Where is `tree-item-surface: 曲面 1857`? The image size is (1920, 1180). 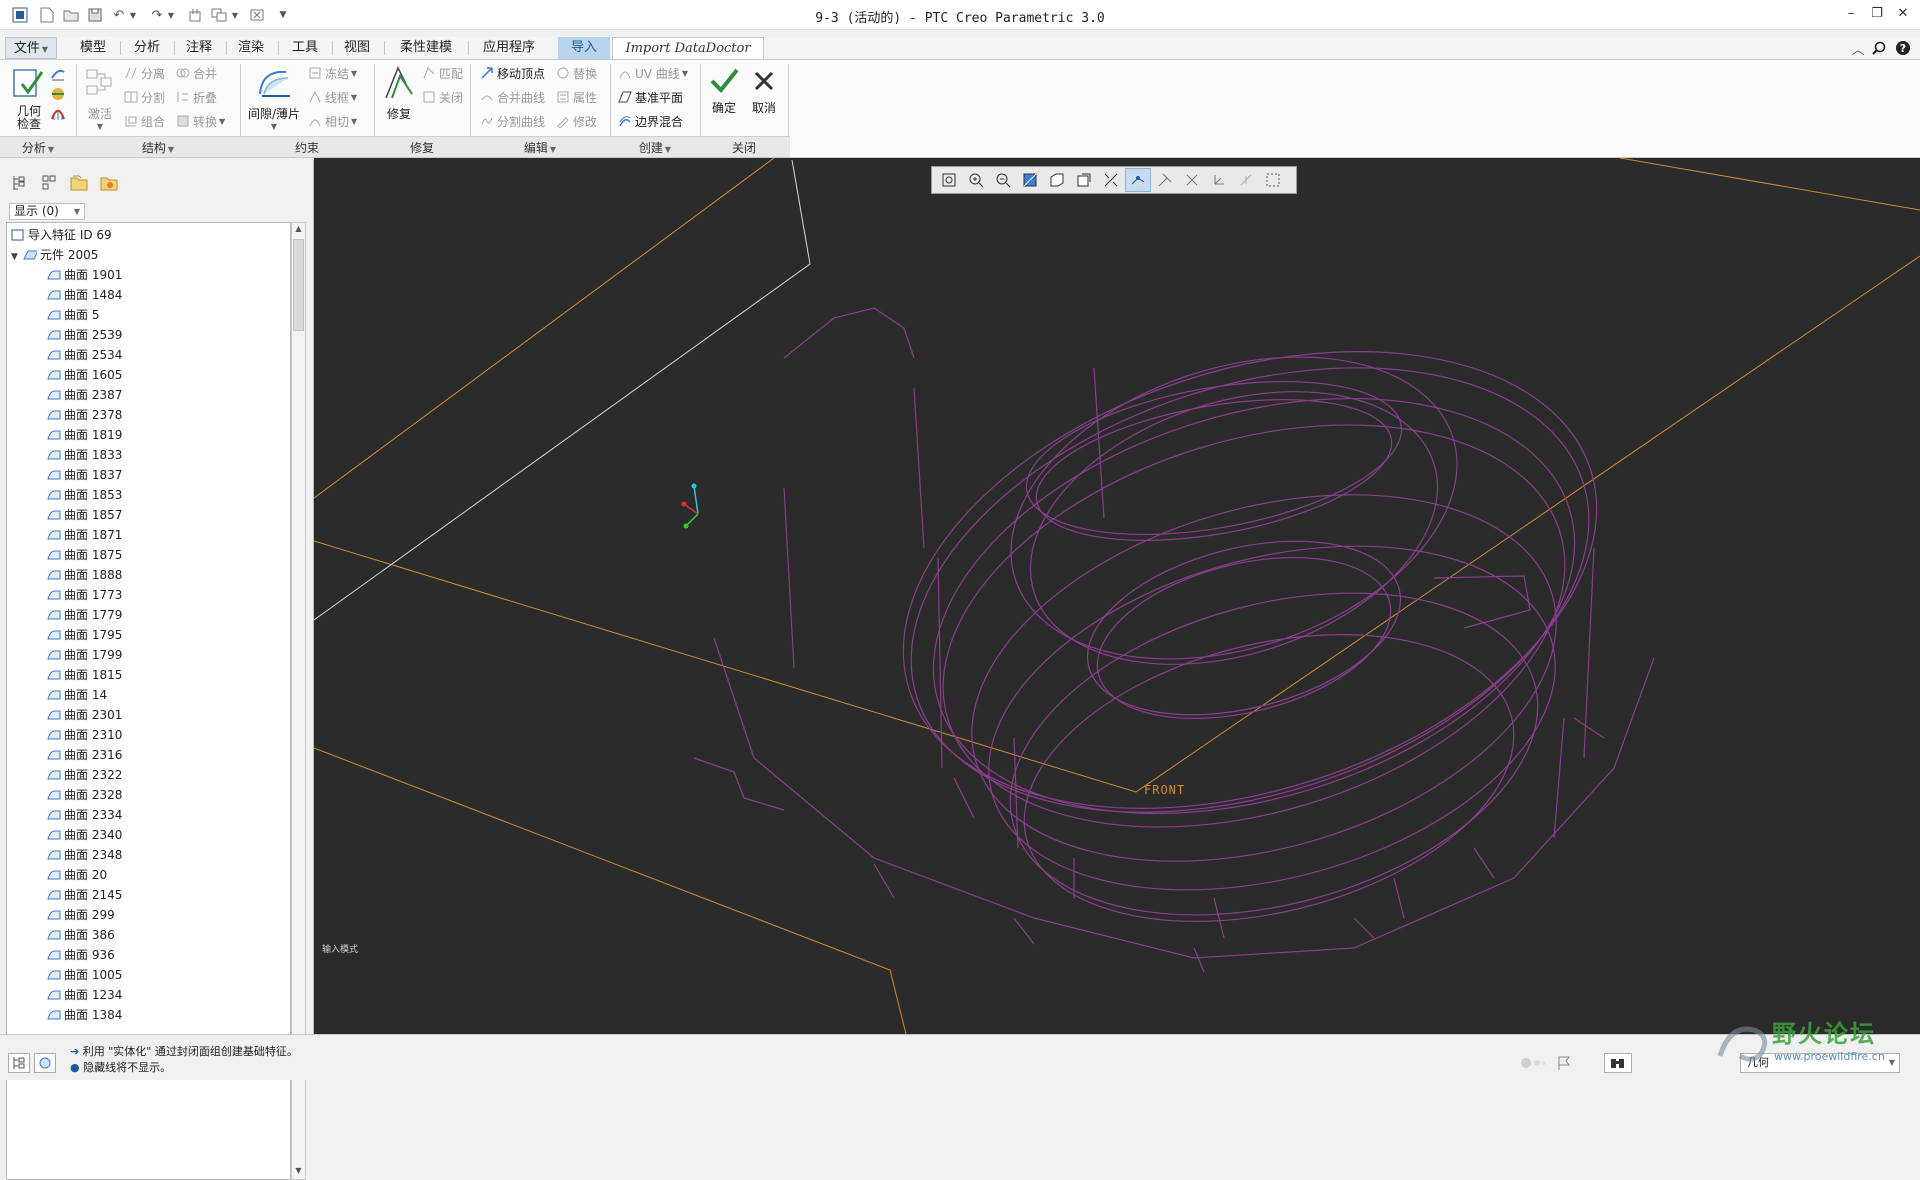 tree-item-surface: 曲面 1857 is located at coordinates (84, 515).